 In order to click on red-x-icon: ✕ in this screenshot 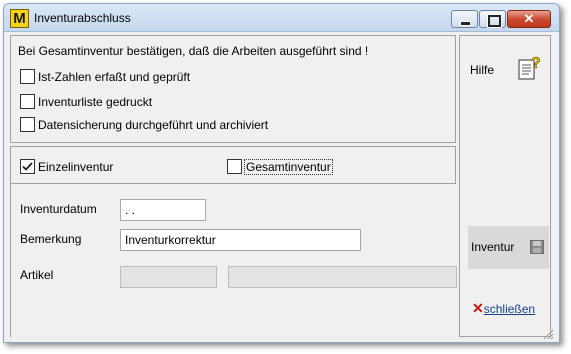, I will do `click(478, 308)`.